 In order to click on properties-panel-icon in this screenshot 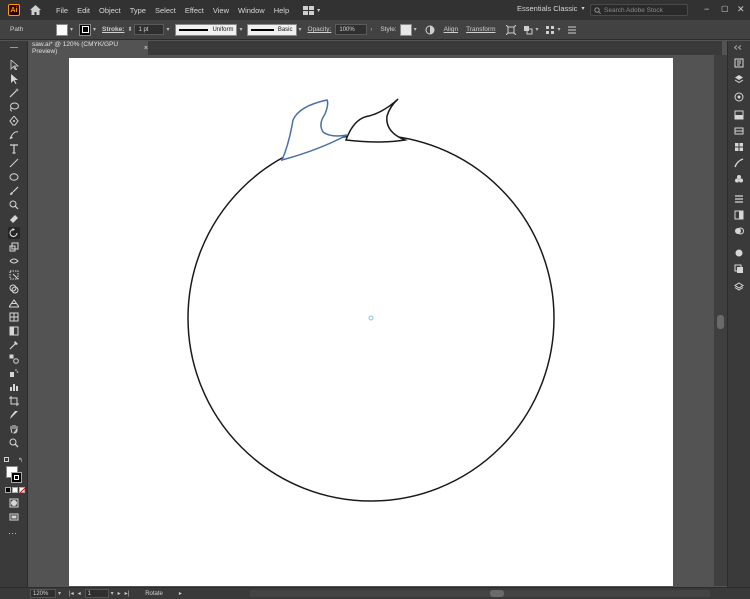, I will do `click(739, 63)`.